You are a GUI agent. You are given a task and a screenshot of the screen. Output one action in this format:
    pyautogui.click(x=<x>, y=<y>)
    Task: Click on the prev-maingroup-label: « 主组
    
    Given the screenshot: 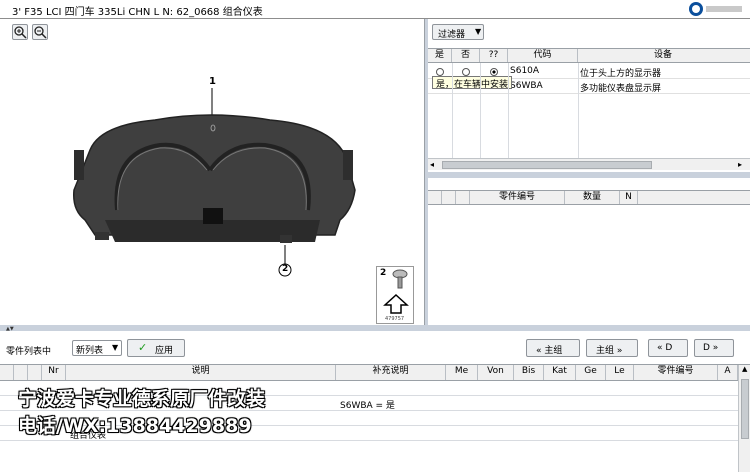 What is the action you would take?
    pyautogui.click(x=549, y=351)
    